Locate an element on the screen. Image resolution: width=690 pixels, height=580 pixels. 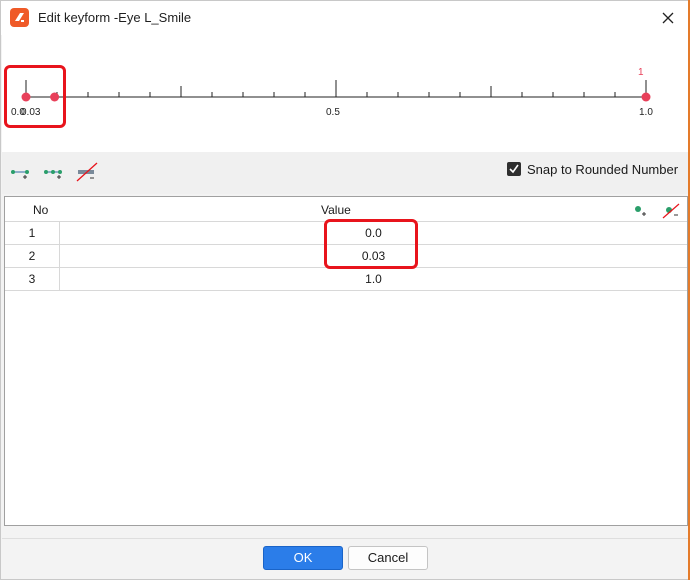
table-row: 3 1.0 is located at coordinates (346, 279).